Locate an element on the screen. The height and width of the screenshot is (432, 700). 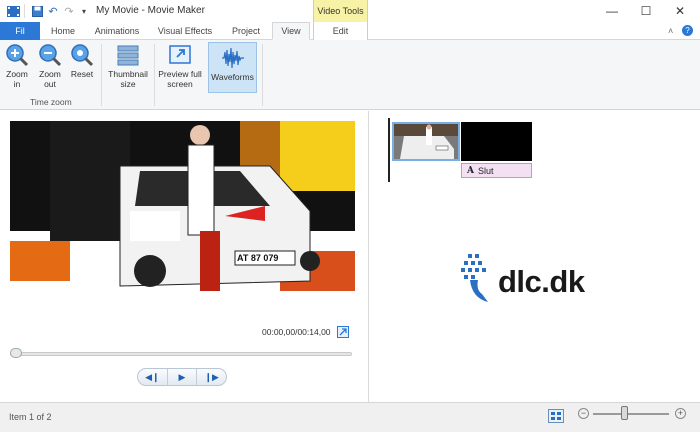
zoom-slider-track is located at coordinates (631, 414).